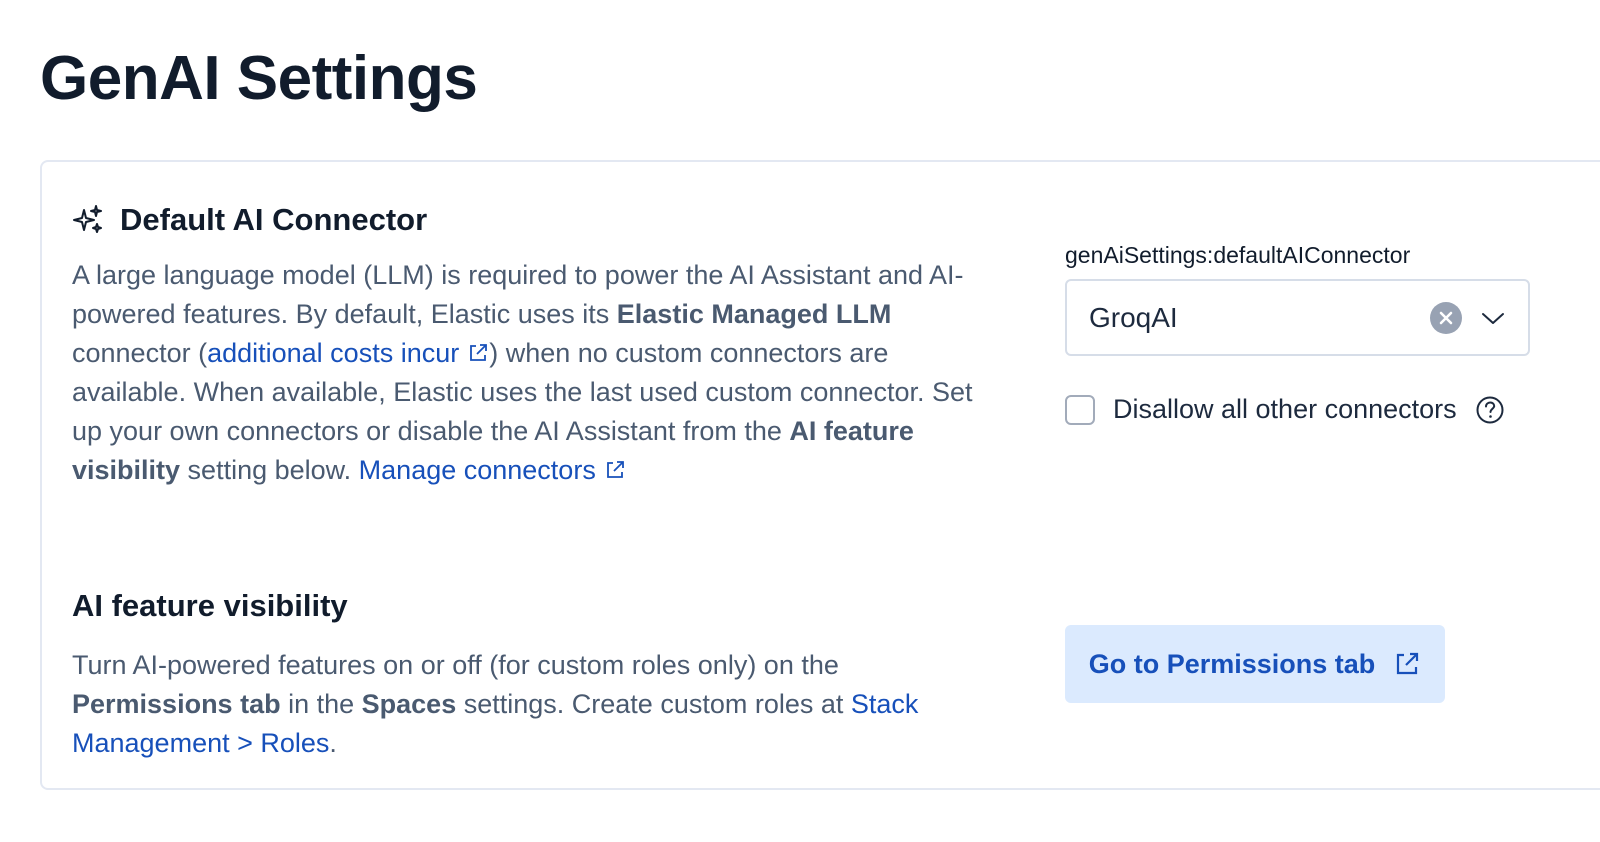 Image resolution: width=1600 pixels, height=842 pixels. Describe the element at coordinates (269, 470) in the screenshot. I see `desc-text: setting below.` at that location.